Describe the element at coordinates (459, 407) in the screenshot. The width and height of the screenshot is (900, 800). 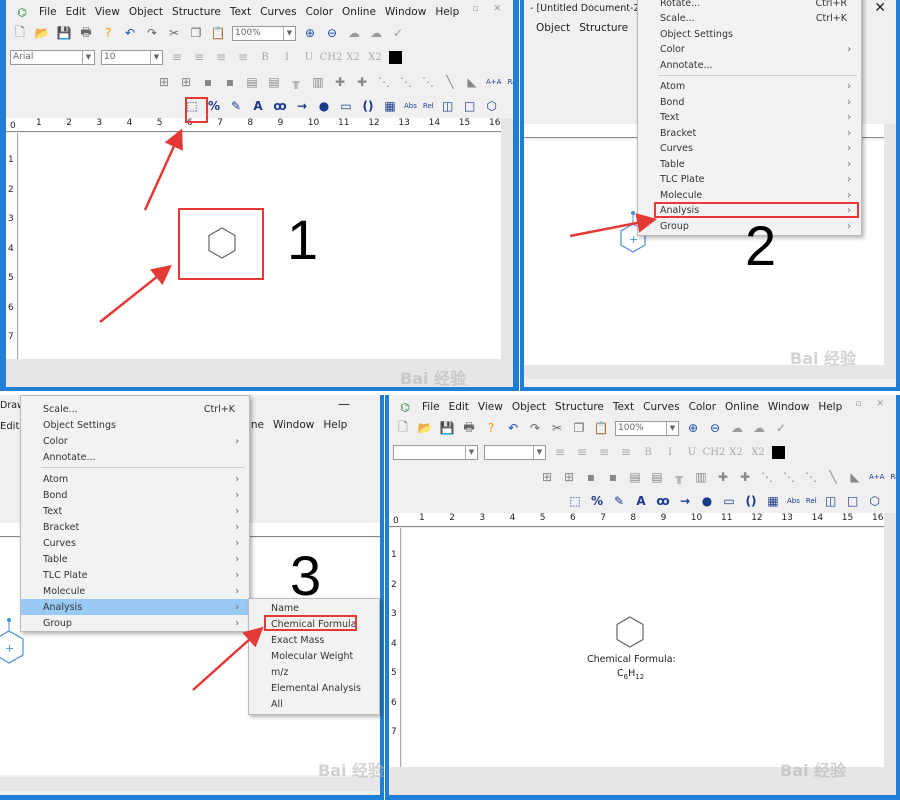
I see `menu-edit: Edit` at that location.